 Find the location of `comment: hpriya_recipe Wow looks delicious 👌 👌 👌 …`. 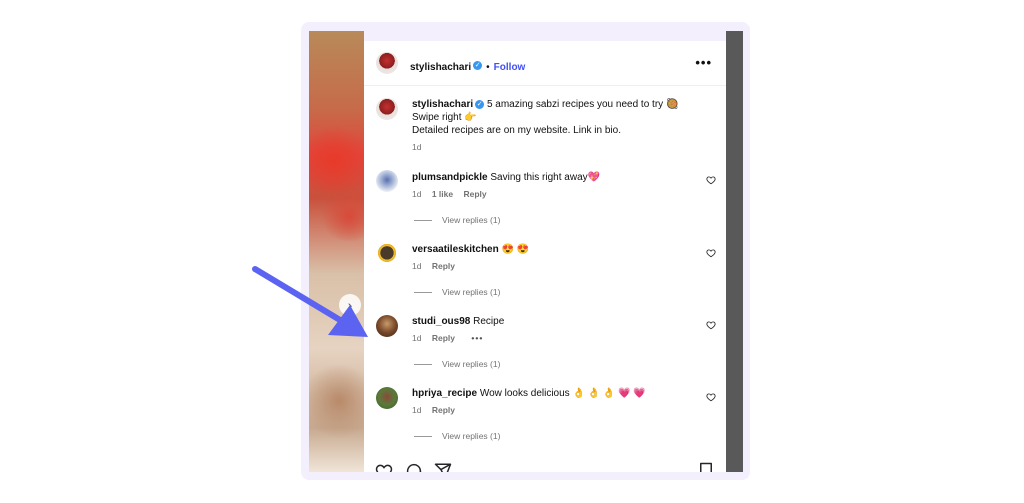

comment: hpriya_recipe Wow looks delicious 👌 👌 👌 … is located at coordinates (557, 401).